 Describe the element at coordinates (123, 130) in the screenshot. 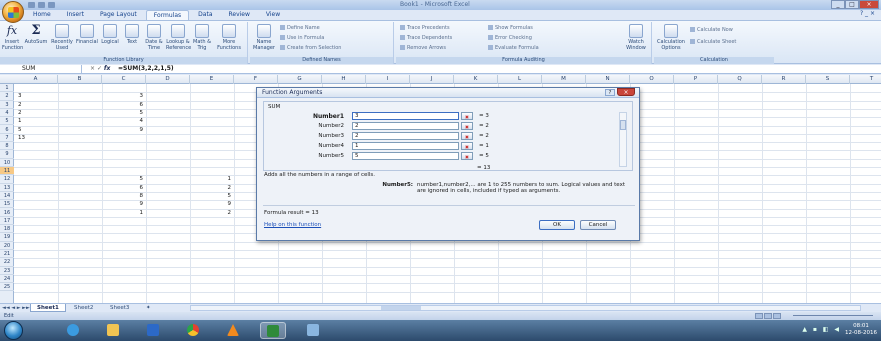

I see `cell-c6: 9` at that location.